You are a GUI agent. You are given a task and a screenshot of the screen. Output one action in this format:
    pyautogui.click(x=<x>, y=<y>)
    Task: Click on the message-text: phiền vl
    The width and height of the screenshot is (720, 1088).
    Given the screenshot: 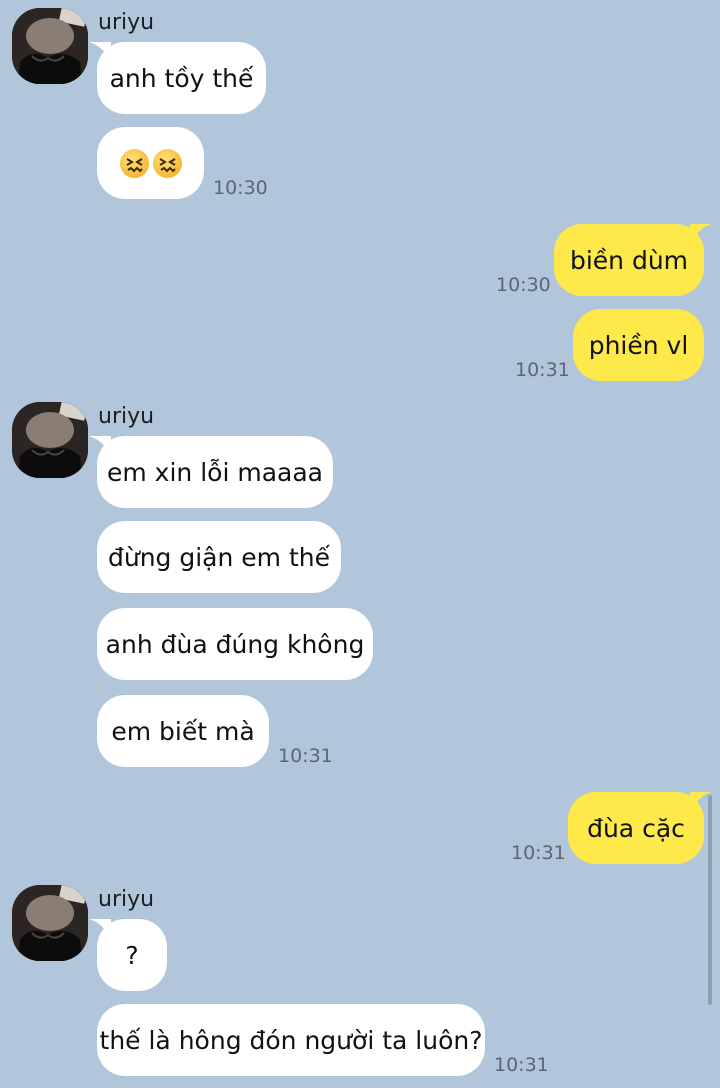 What is the action you would take?
    pyautogui.click(x=638, y=345)
    